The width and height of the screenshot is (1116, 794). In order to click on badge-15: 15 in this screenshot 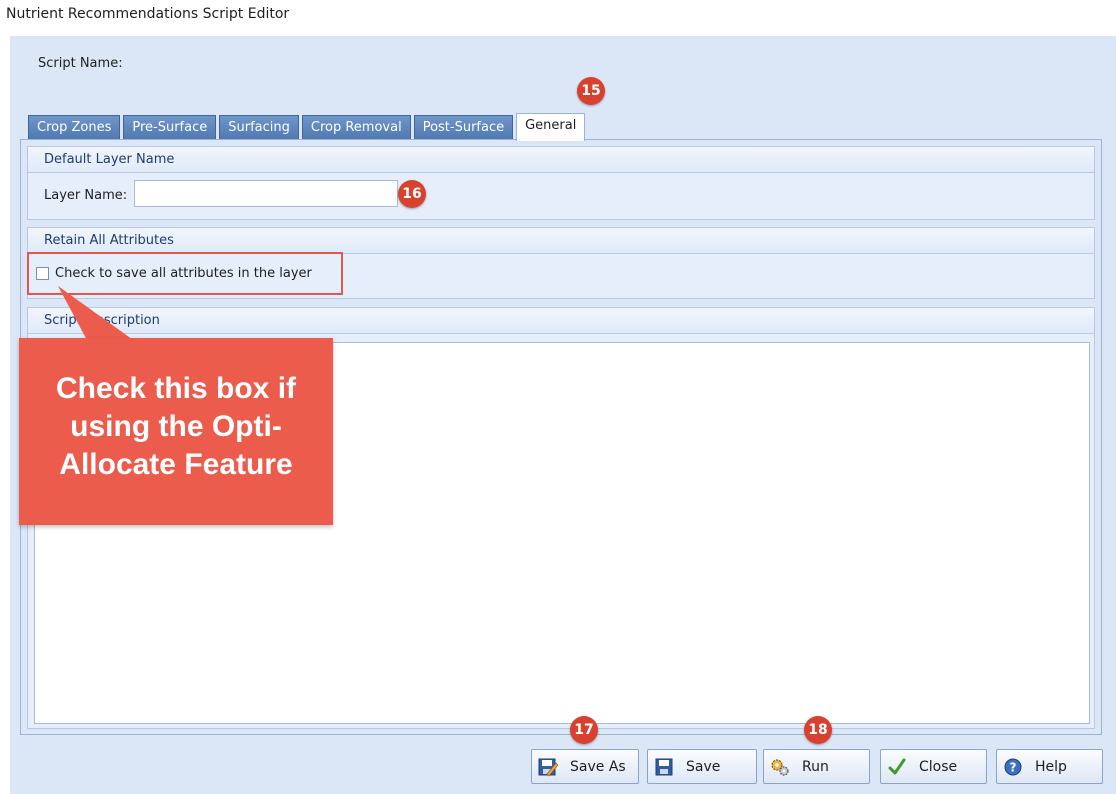, I will do `click(591, 91)`.